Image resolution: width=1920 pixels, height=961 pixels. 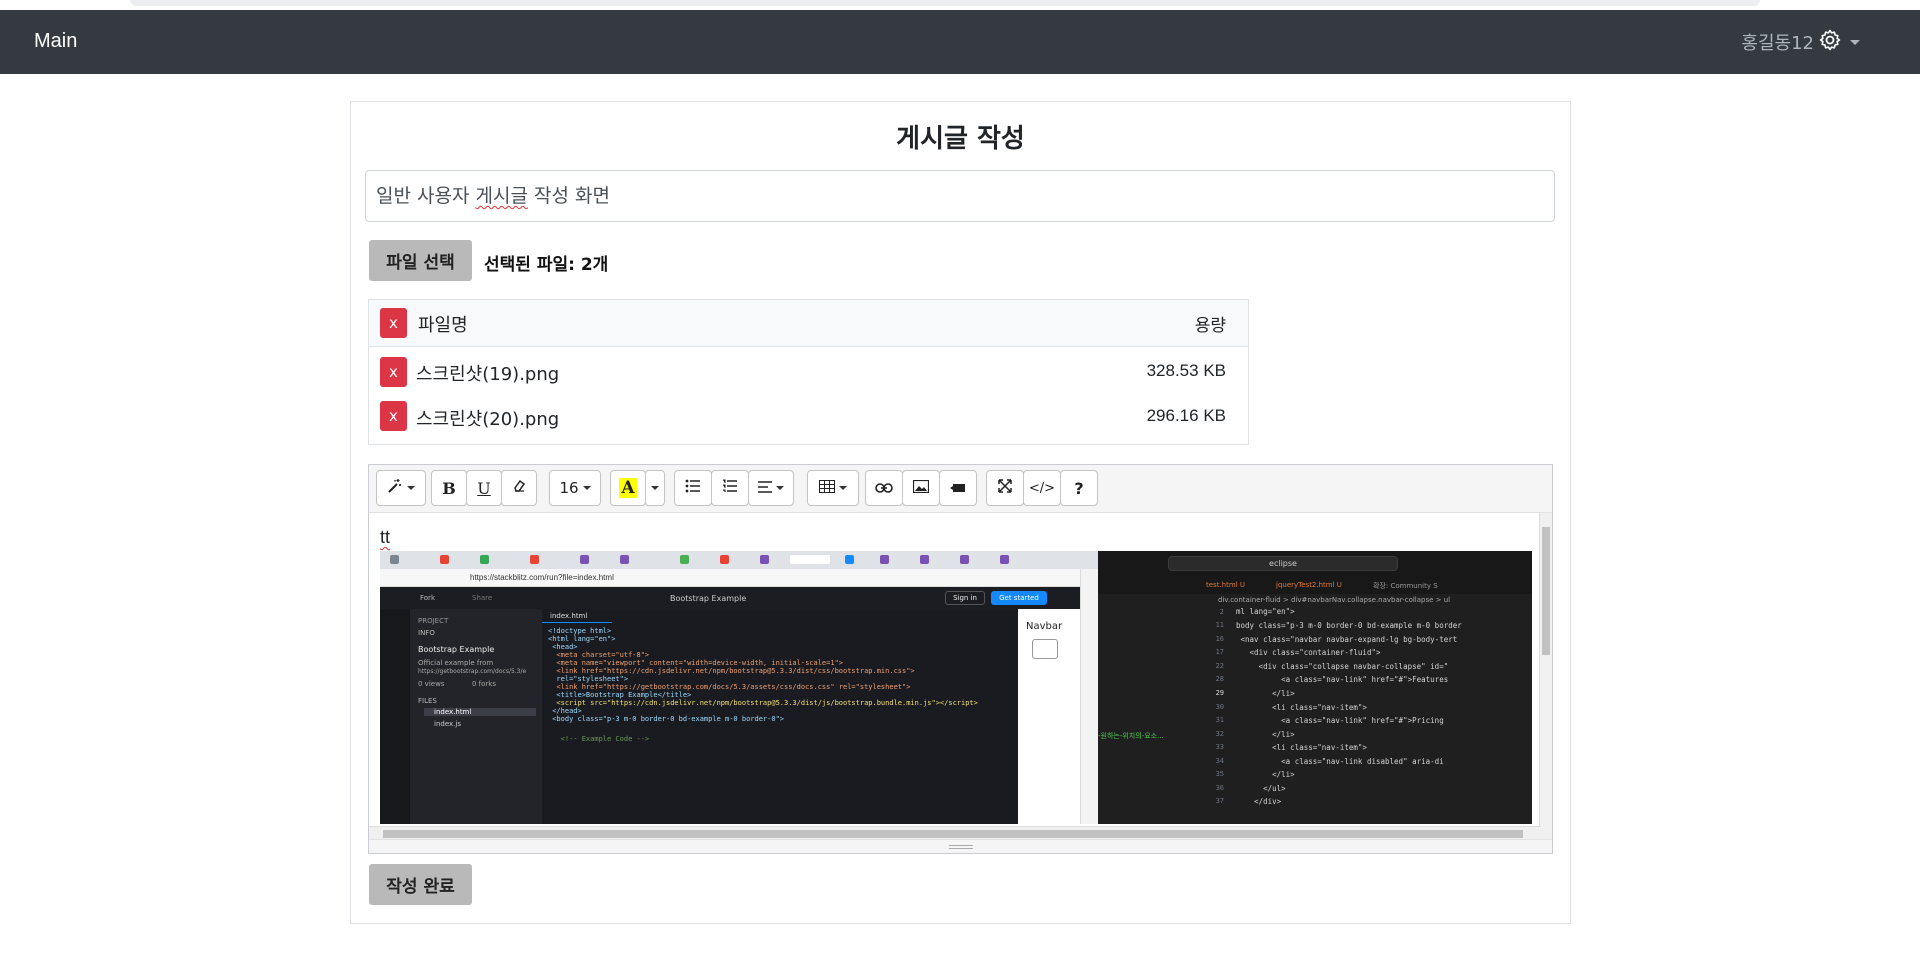 I want to click on table-icon, so click(x=827, y=488).